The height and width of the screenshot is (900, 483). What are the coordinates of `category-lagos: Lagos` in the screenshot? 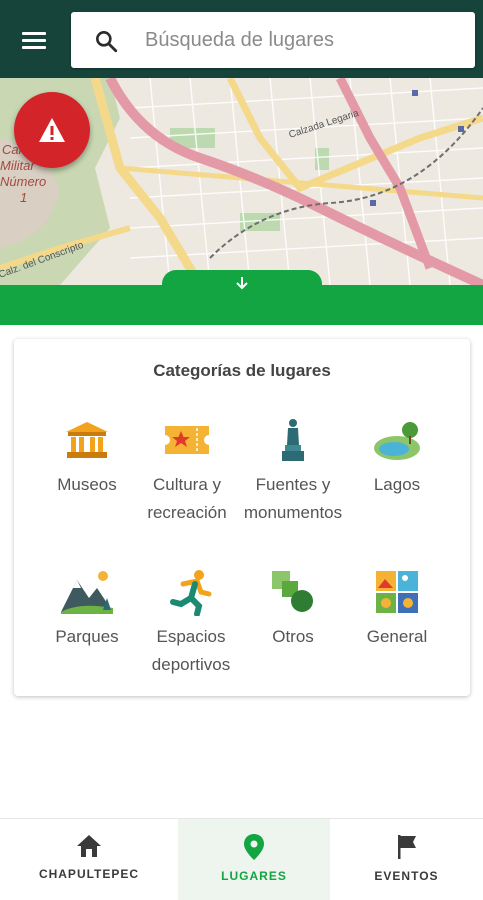 It's located at (397, 457).